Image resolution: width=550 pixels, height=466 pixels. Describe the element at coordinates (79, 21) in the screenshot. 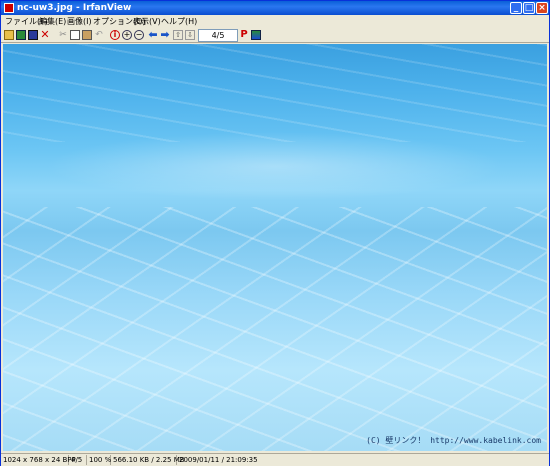

I see `menu-image: 画像(I)` at that location.